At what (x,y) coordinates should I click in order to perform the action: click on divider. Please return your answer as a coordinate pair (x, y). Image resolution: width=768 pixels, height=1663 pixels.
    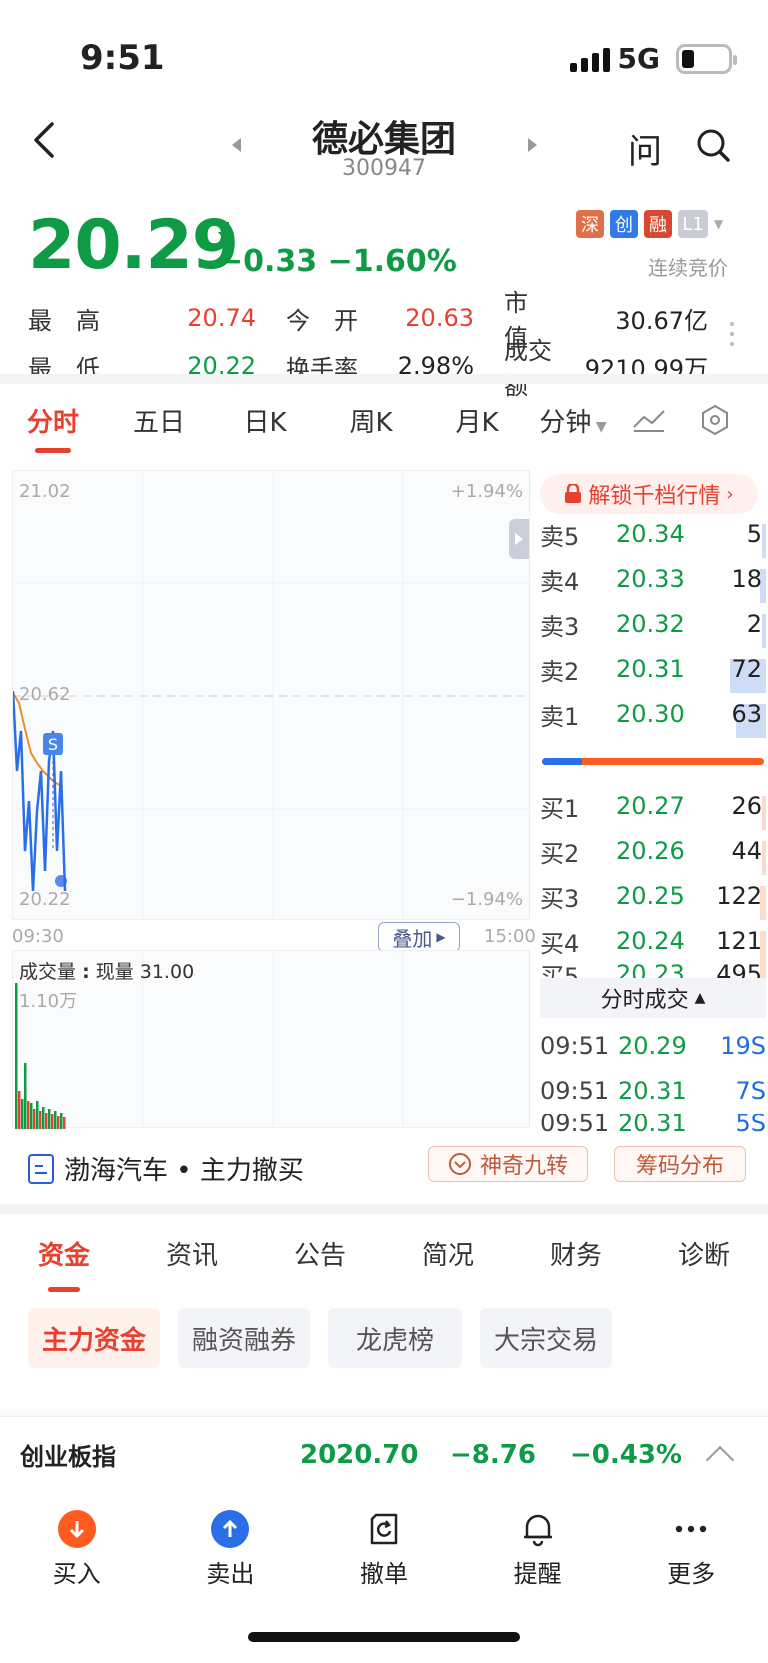
    Looking at the image, I should click on (384, 379).